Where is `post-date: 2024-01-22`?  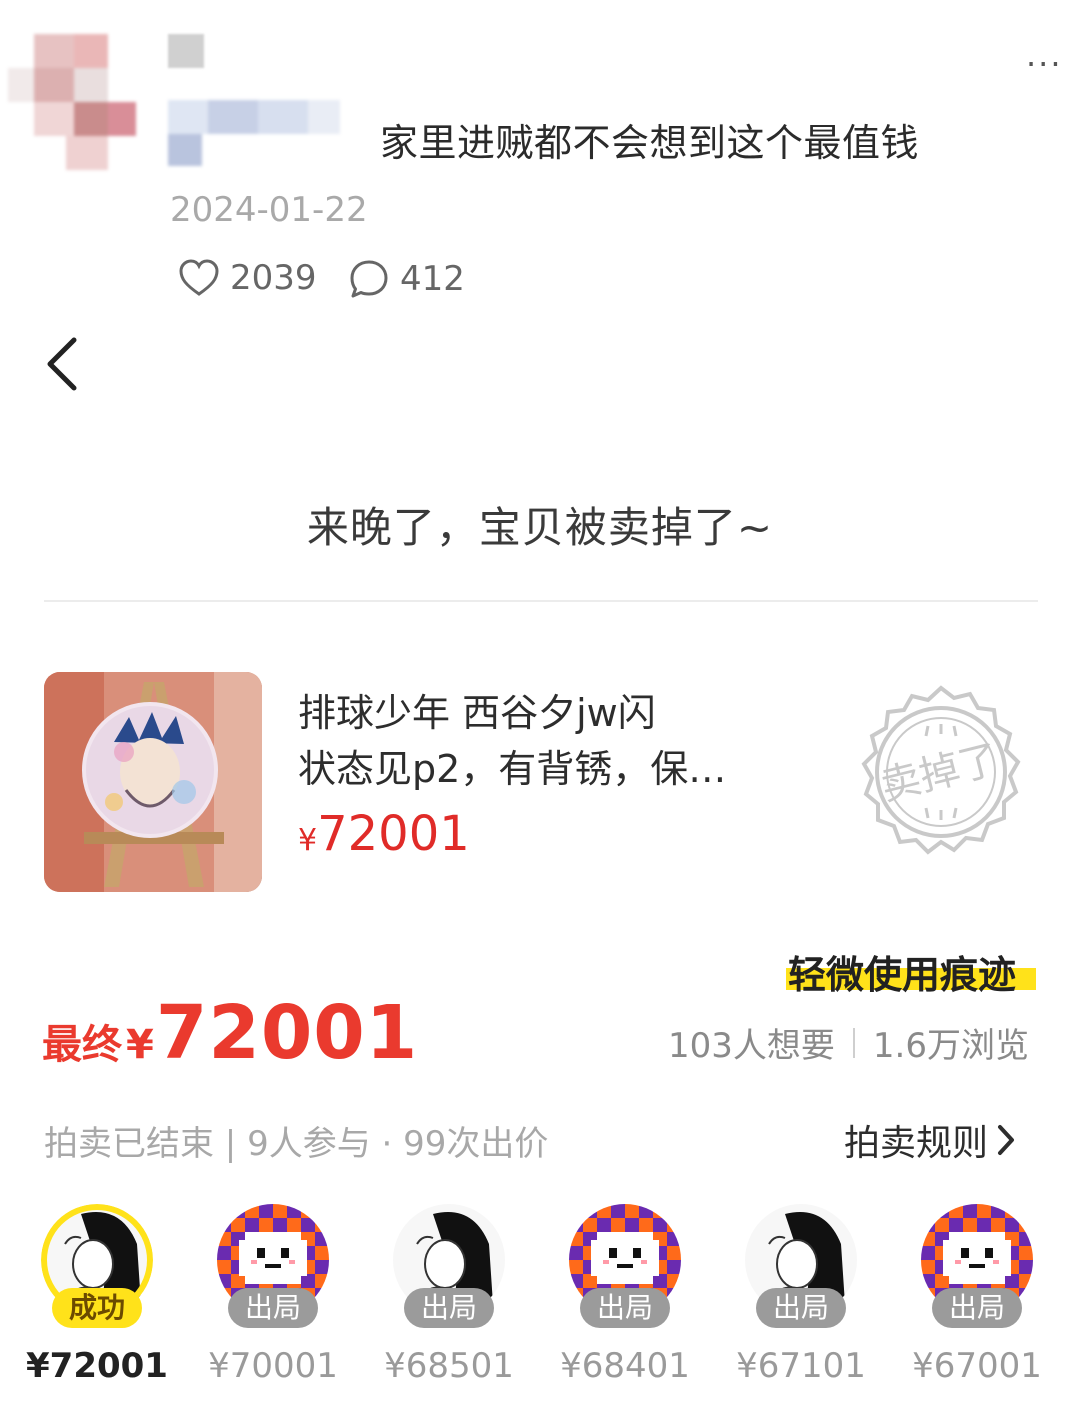
post-date: 2024-01-22 is located at coordinates (269, 210).